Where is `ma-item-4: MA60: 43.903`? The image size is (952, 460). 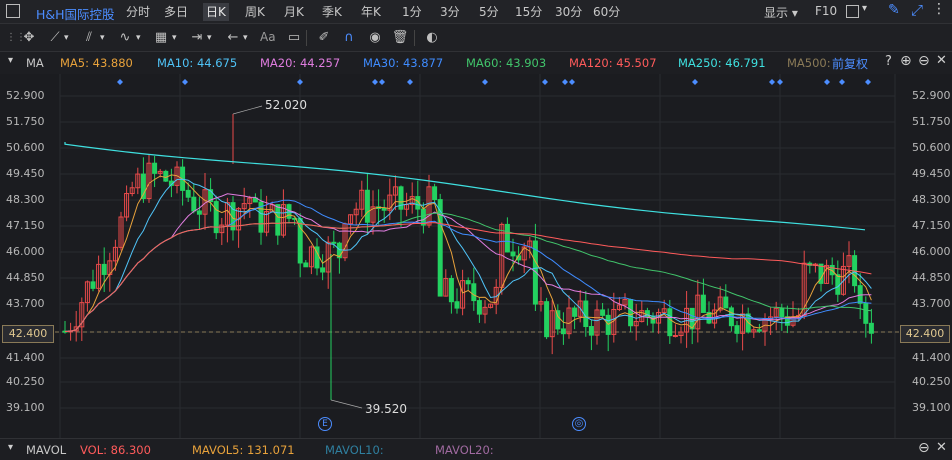
ma-item-4: MA60: 43.903 is located at coordinates (506, 63).